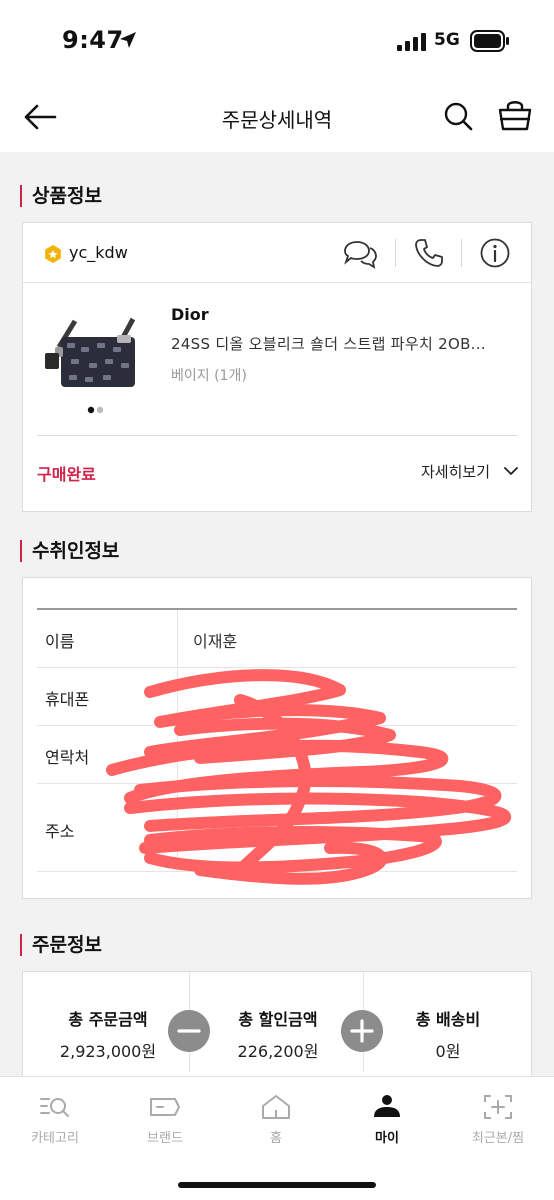 The height and width of the screenshot is (1200, 554). Describe the element at coordinates (278, 1051) in the screenshot. I see `summary-value: 226,200원` at that location.